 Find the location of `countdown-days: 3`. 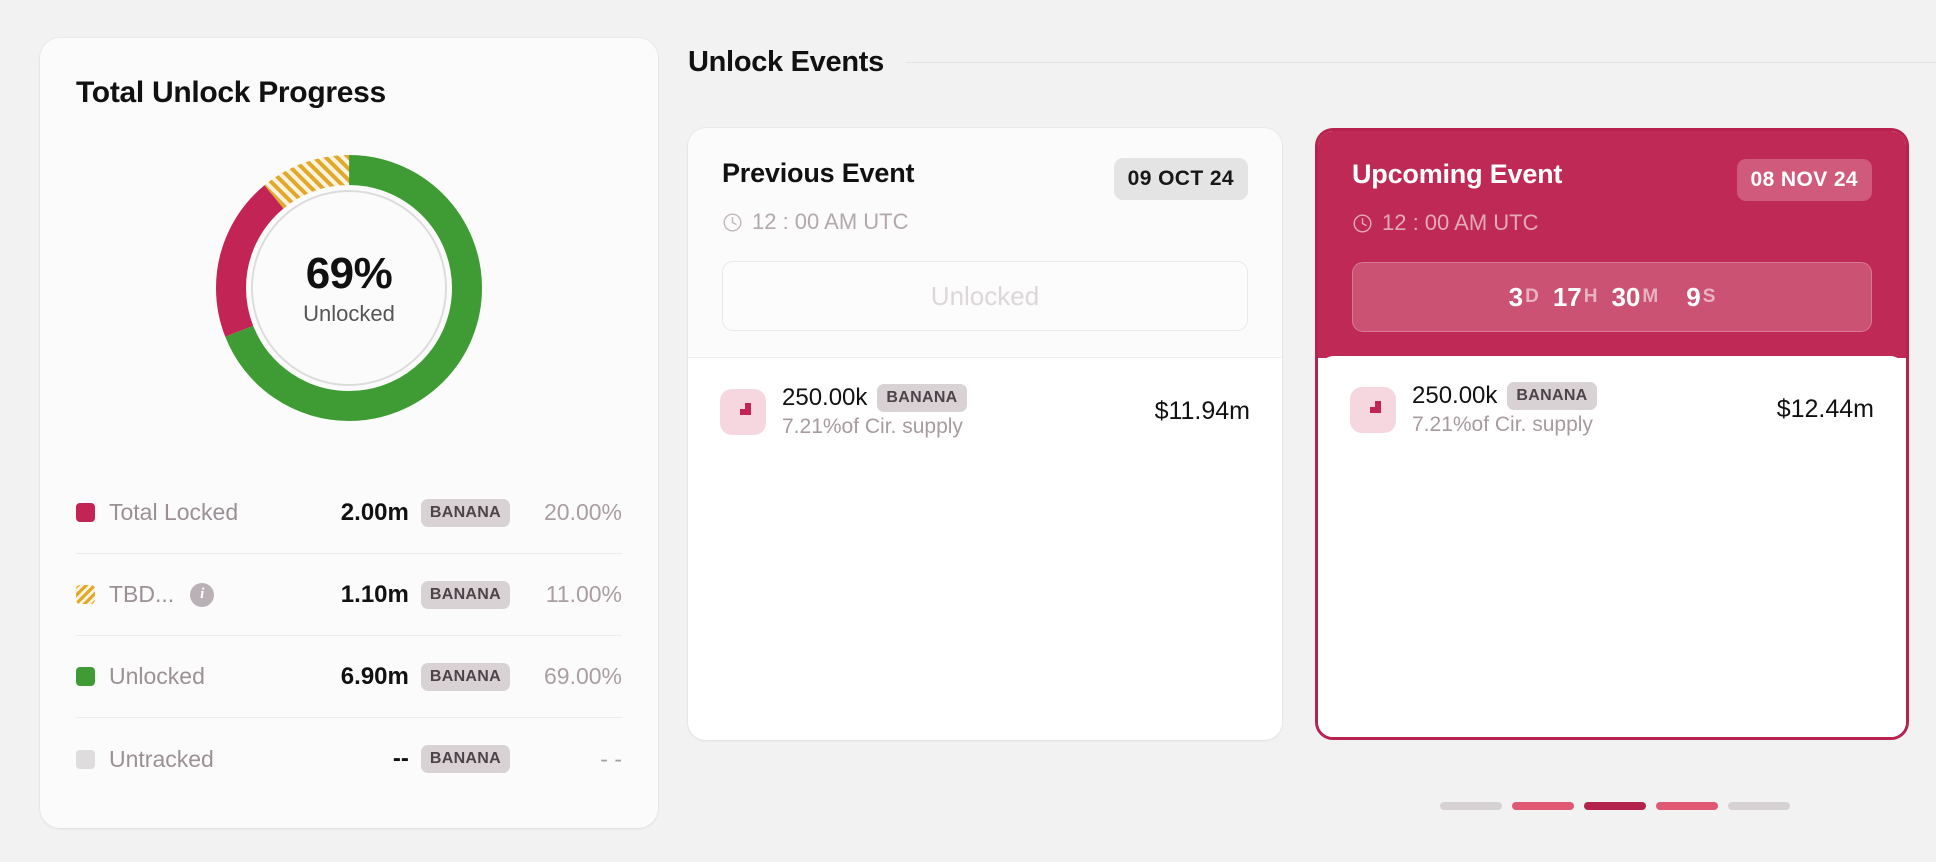

countdown-days: 3 is located at coordinates (1516, 296).